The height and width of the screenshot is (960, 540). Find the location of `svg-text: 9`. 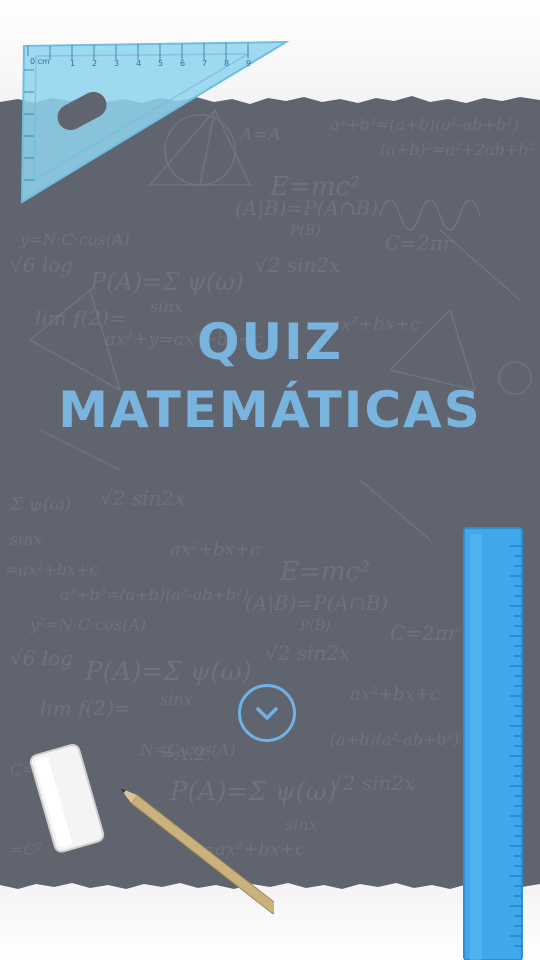

svg-text: 9 is located at coordinates (248, 63).